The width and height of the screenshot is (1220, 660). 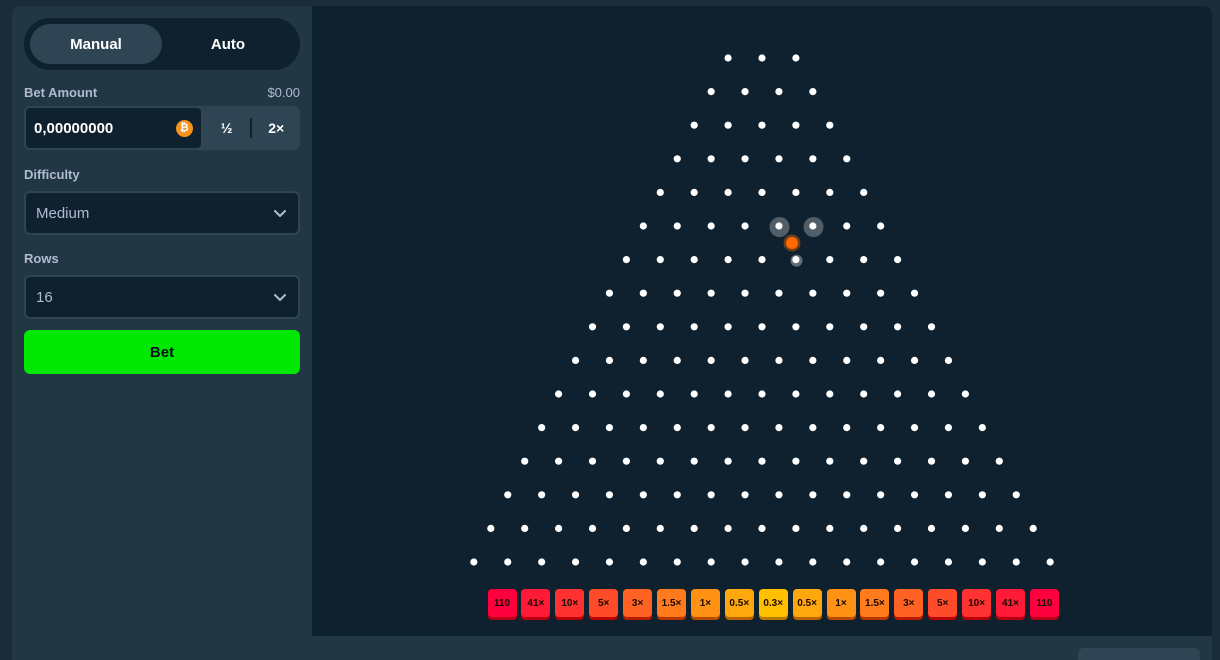 What do you see at coordinates (162, 174) in the screenshot?
I see `difficulty-label-row: Difficulty` at bounding box center [162, 174].